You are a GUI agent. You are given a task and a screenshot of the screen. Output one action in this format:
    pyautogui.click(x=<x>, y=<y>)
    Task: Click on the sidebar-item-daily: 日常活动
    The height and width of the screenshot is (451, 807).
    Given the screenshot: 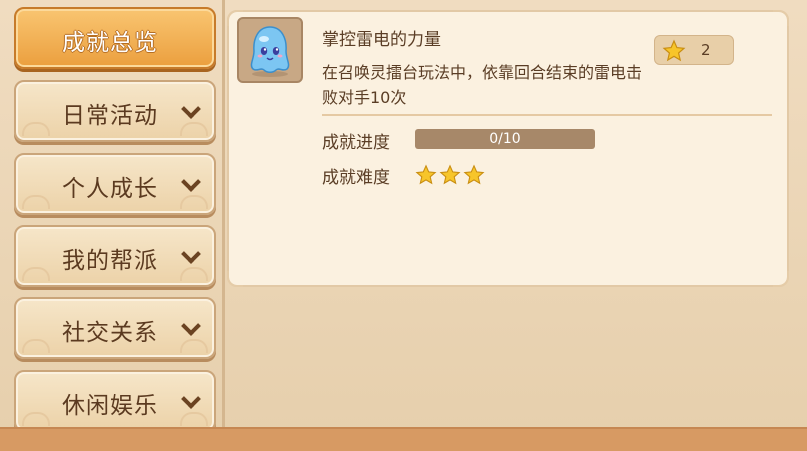 What is the action you would take?
    pyautogui.click(x=115, y=111)
    